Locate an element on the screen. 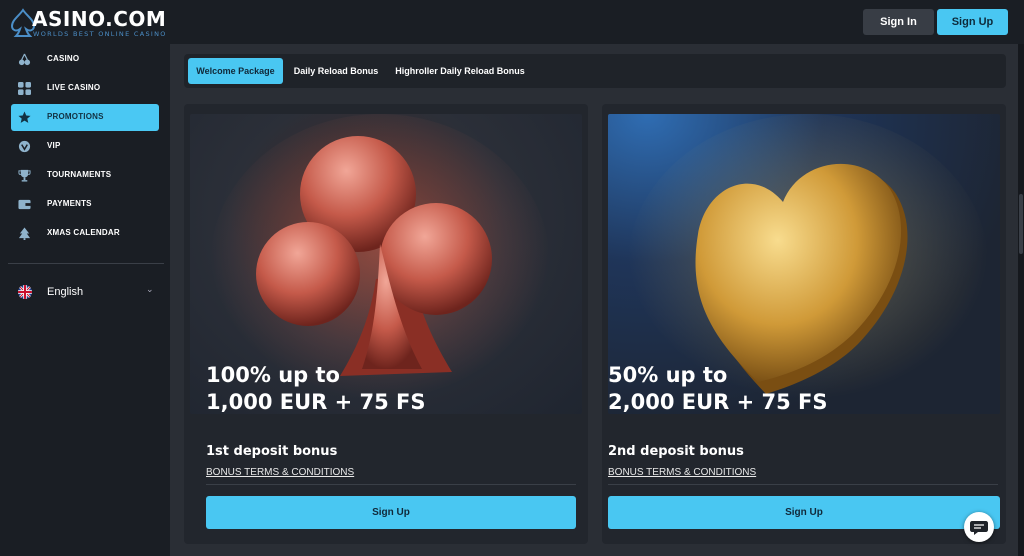 This screenshot has height=556, width=1024. tab-welcome-package: Welcome Package is located at coordinates (235, 71).